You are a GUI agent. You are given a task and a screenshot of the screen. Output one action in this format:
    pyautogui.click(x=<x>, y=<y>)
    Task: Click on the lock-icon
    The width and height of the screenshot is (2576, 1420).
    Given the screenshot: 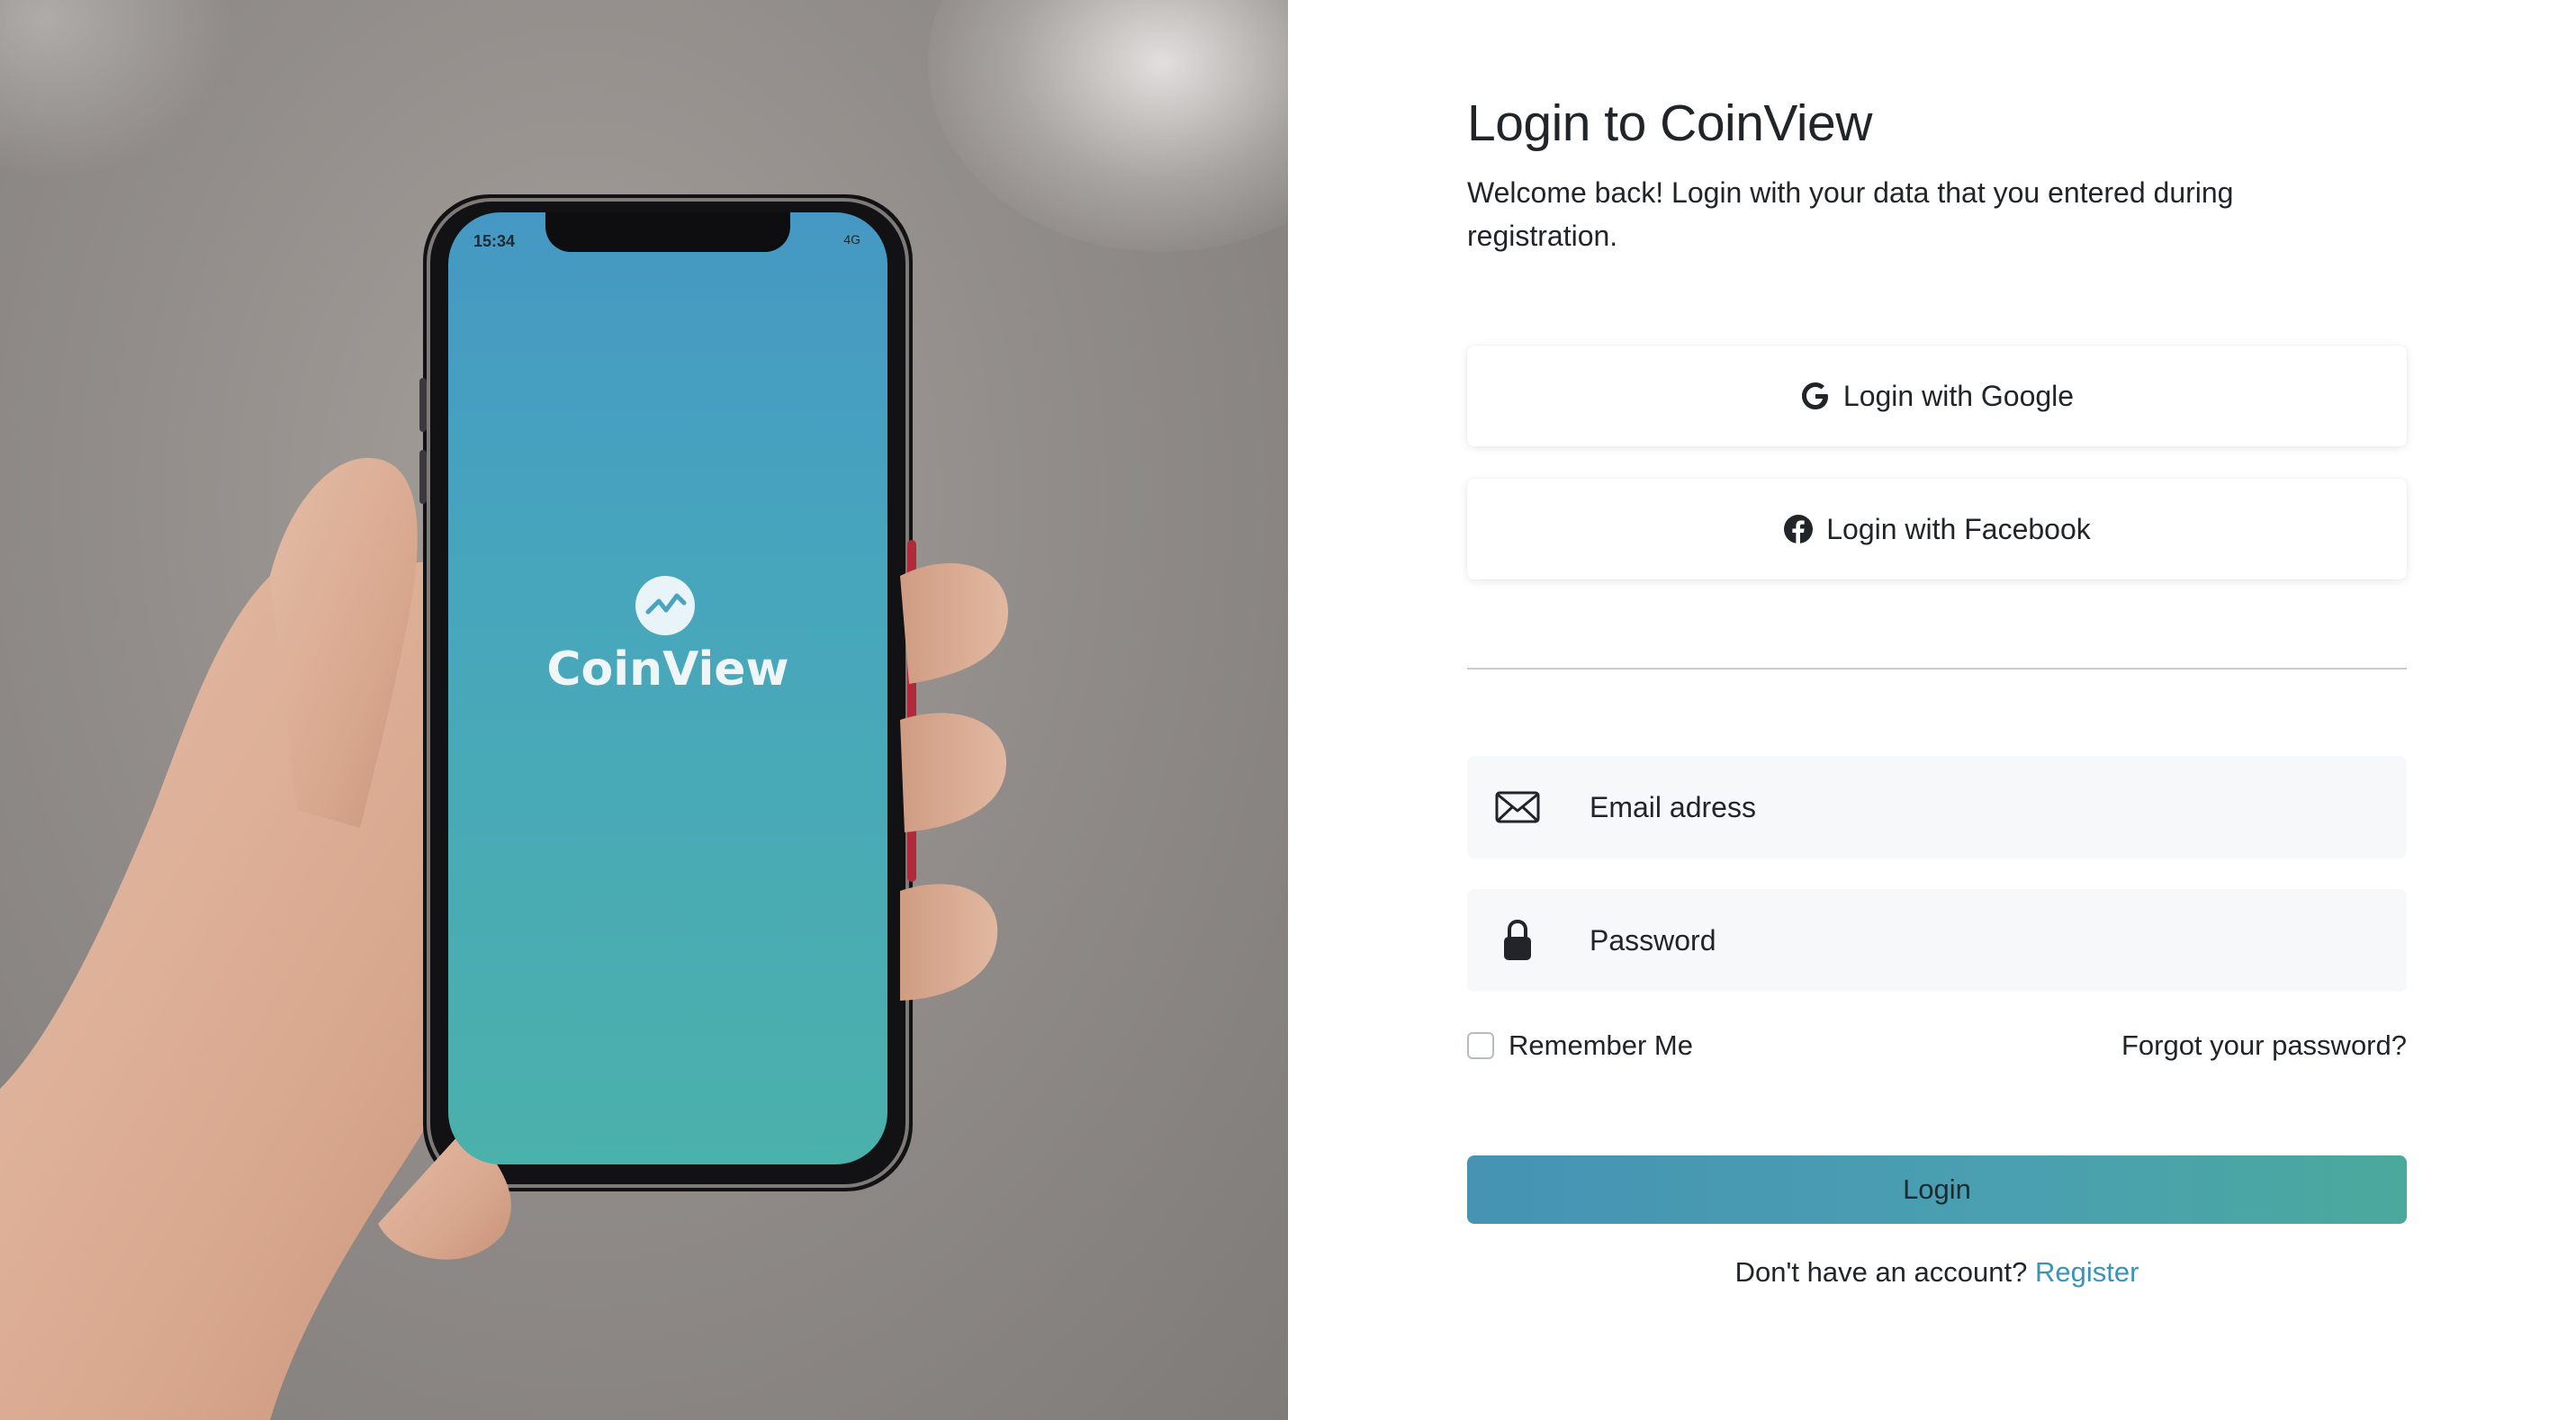 What is the action you would take?
    pyautogui.click(x=1517, y=940)
    